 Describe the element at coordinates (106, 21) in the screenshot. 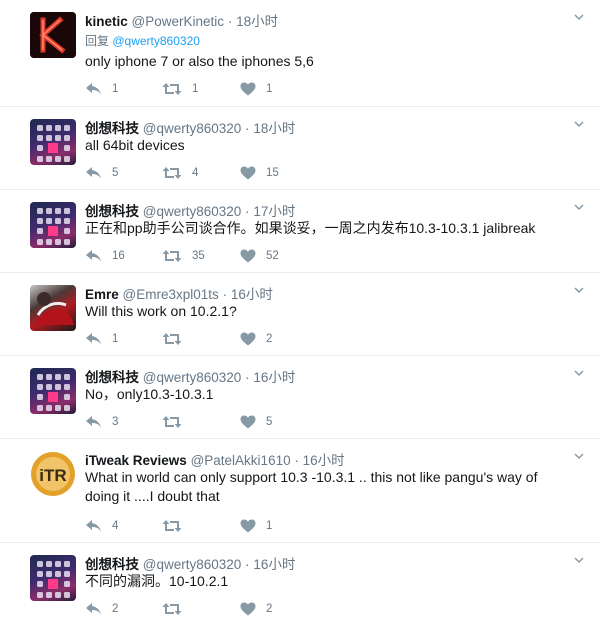

I see `author-name: kinetic` at that location.